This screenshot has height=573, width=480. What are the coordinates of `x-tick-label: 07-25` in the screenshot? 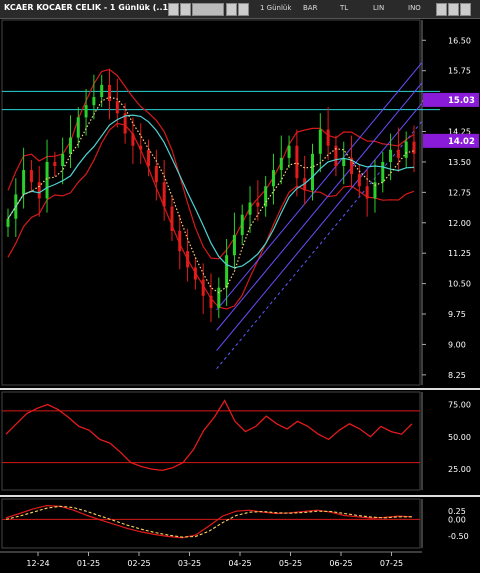 It's located at (391, 563).